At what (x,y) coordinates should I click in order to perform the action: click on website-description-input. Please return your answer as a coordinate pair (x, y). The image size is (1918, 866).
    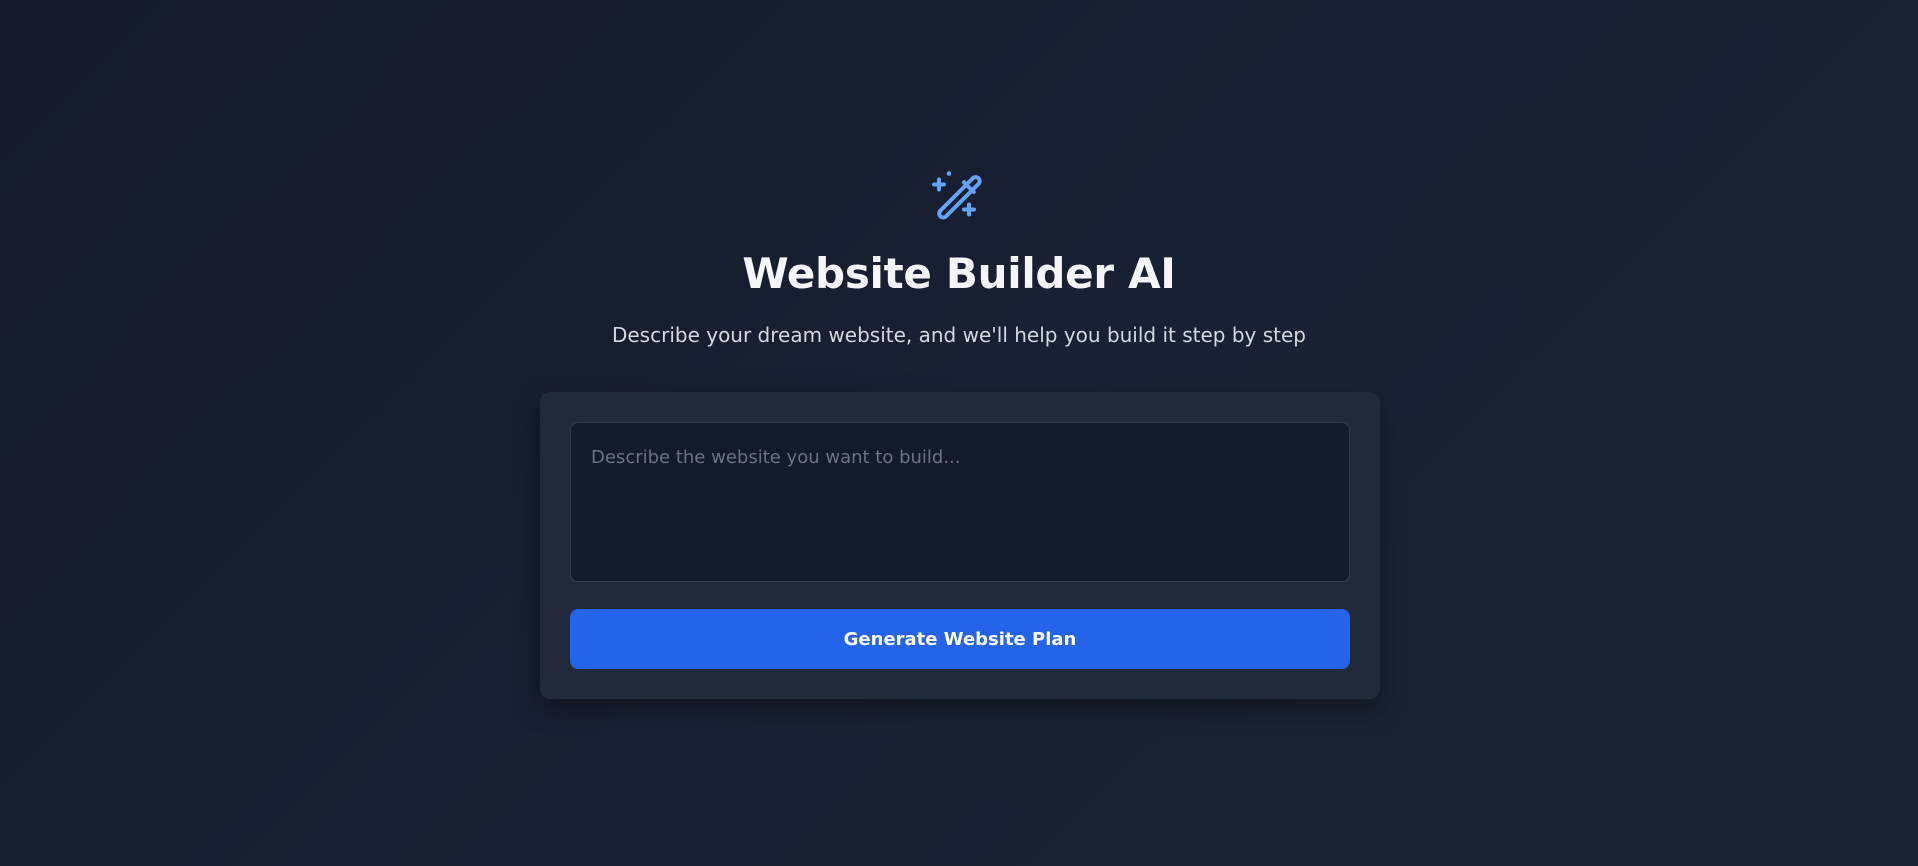
    Looking at the image, I should click on (960, 502).